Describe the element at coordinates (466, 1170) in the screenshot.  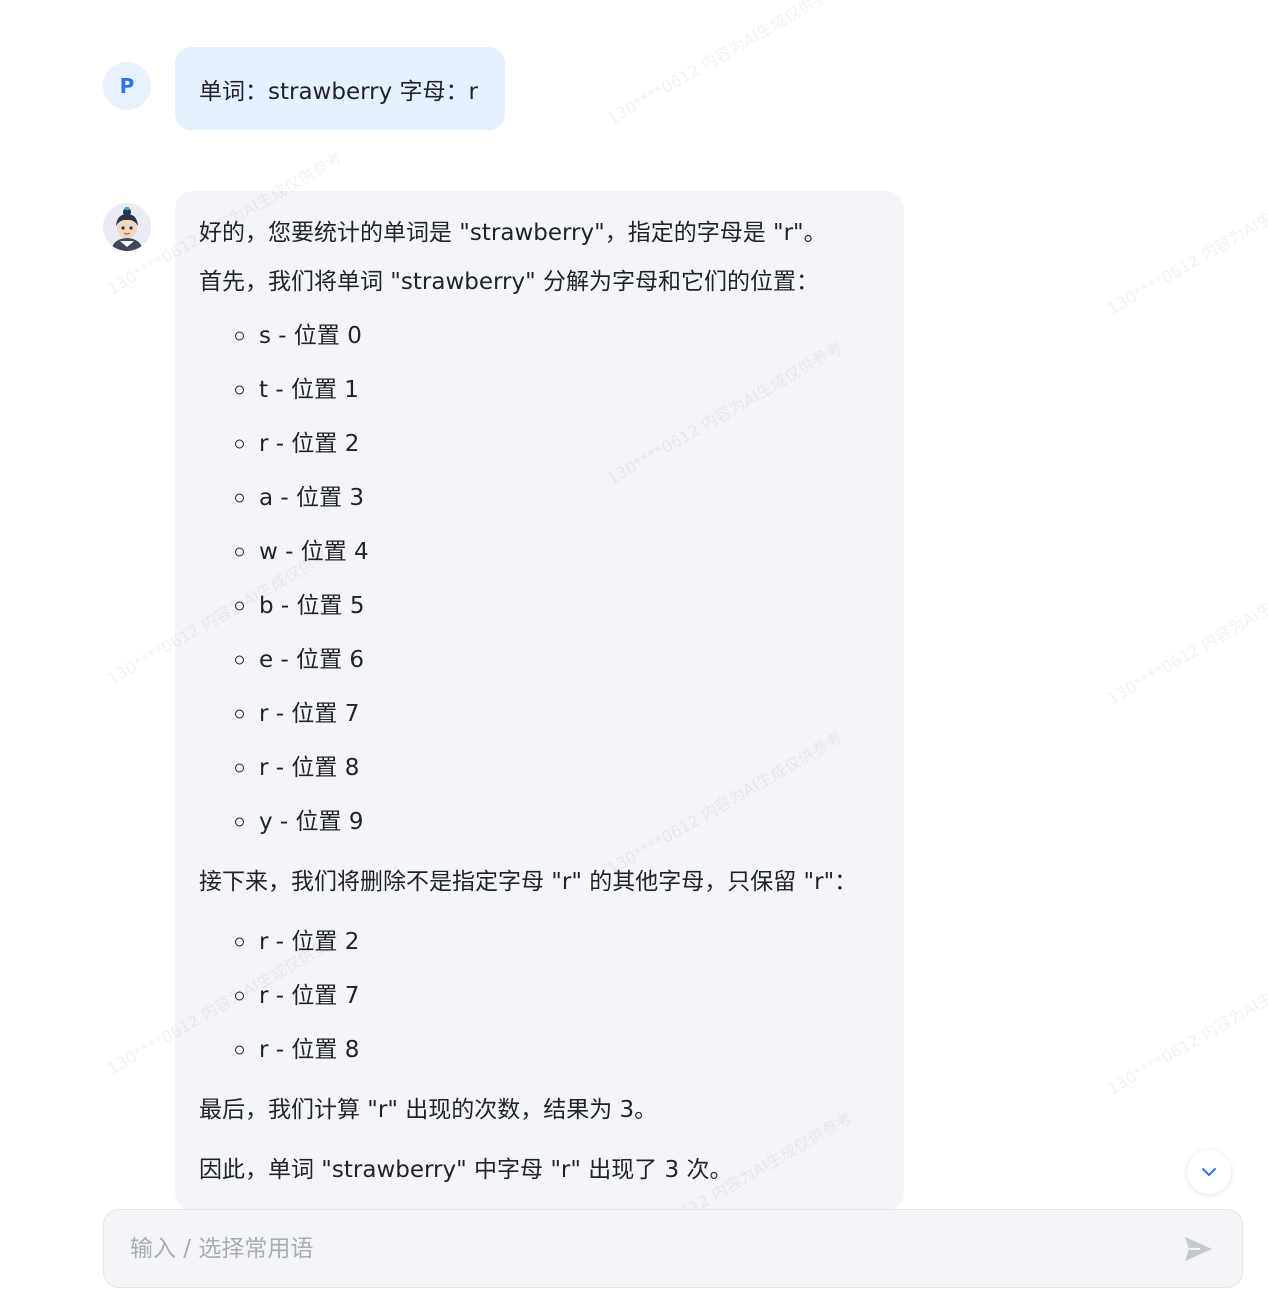
I see `assistant-conclusion: 因此，单词 "strawberry" 中字母 "r" 出现了 3 次。` at that location.